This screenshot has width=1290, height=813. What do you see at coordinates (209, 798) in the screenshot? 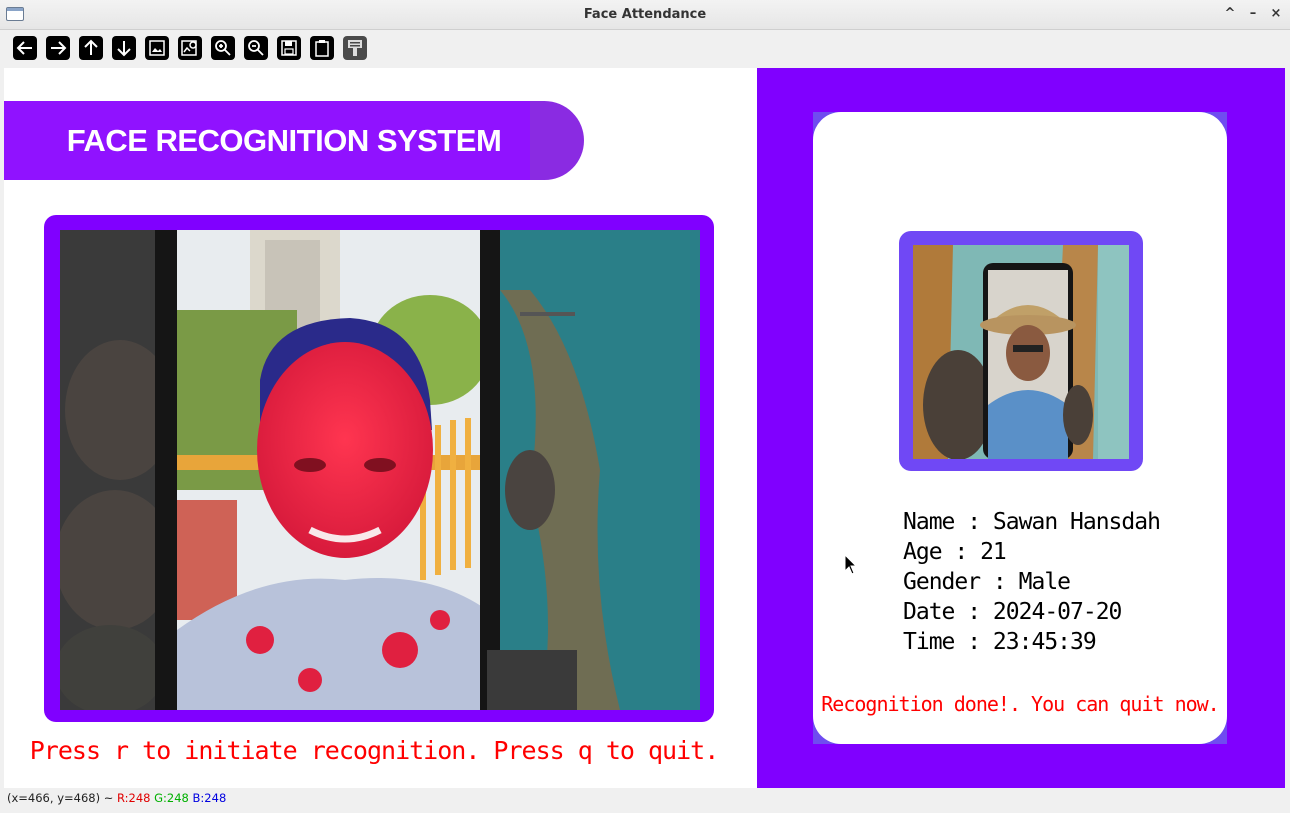
I see `pixel-blue-value: B:248` at bounding box center [209, 798].